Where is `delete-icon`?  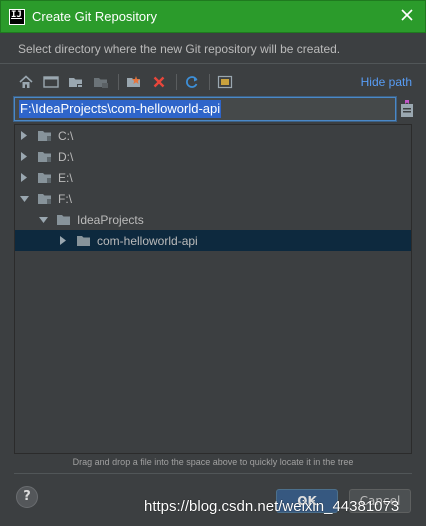 delete-icon is located at coordinates (159, 82).